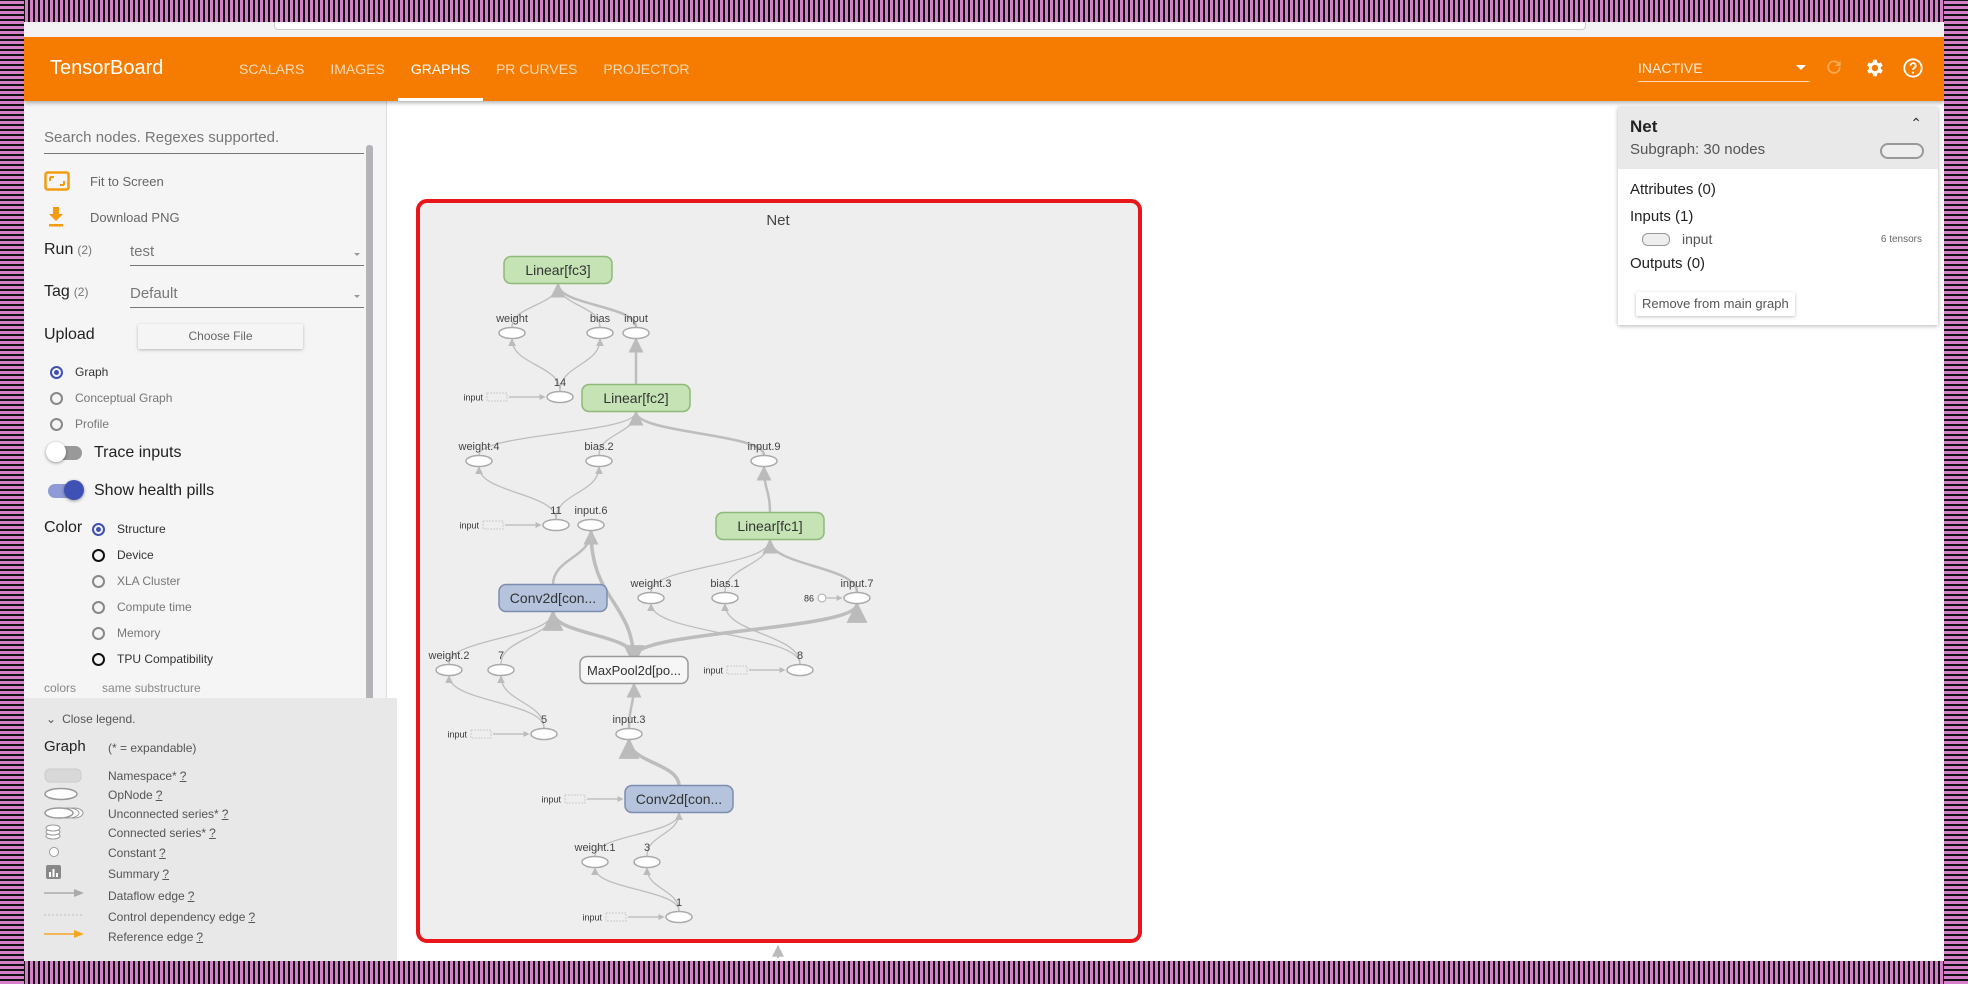  I want to click on refresh-icon, so click(1834, 69).